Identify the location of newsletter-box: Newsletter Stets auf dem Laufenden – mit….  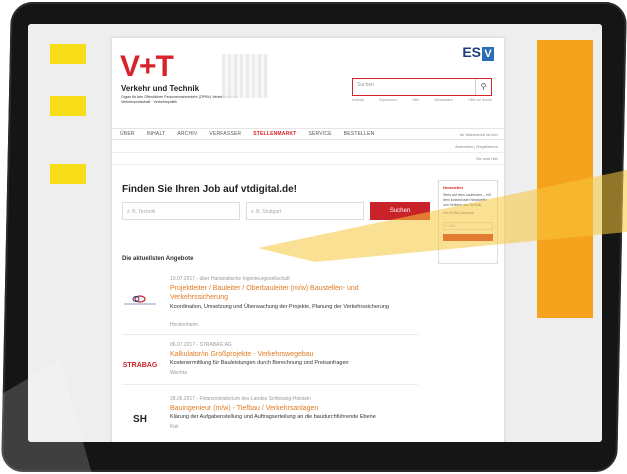
(468, 222).